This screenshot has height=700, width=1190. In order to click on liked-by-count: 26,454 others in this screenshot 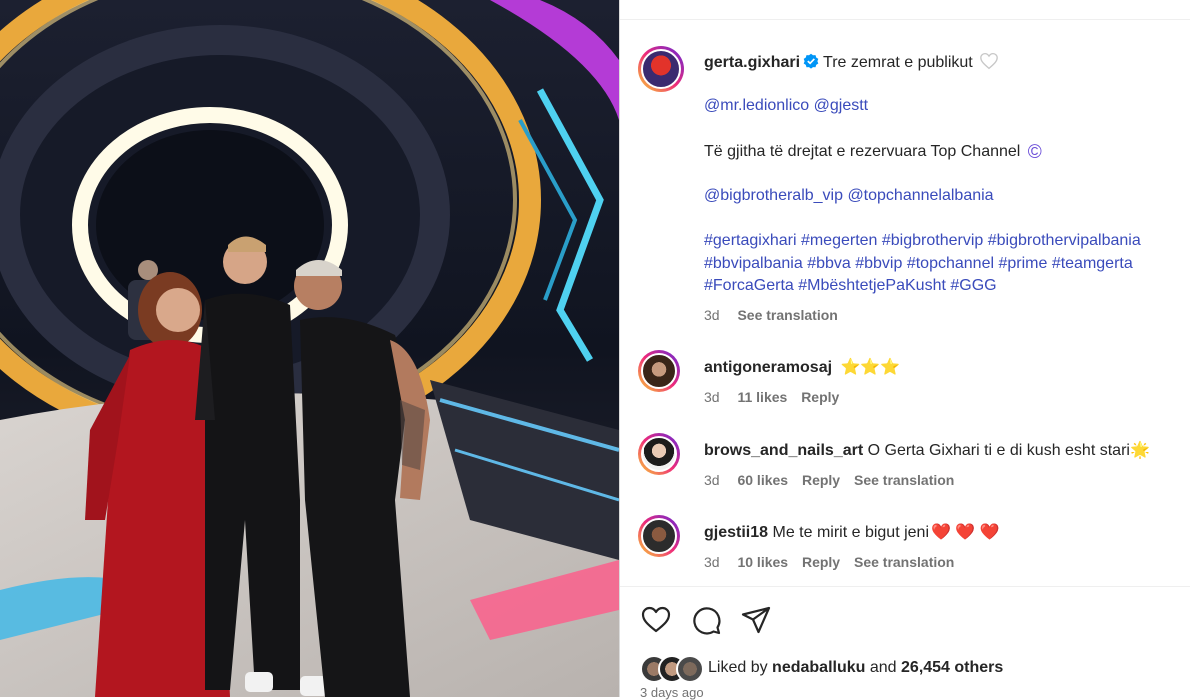, I will do `click(952, 667)`.